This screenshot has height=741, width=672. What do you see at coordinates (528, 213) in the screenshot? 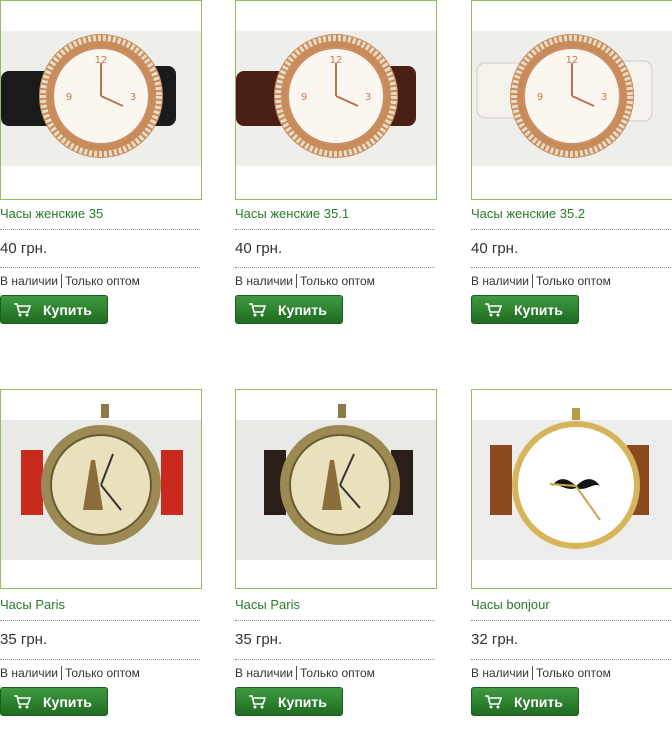
I see `product-name: Часы женские 35.2` at bounding box center [528, 213].